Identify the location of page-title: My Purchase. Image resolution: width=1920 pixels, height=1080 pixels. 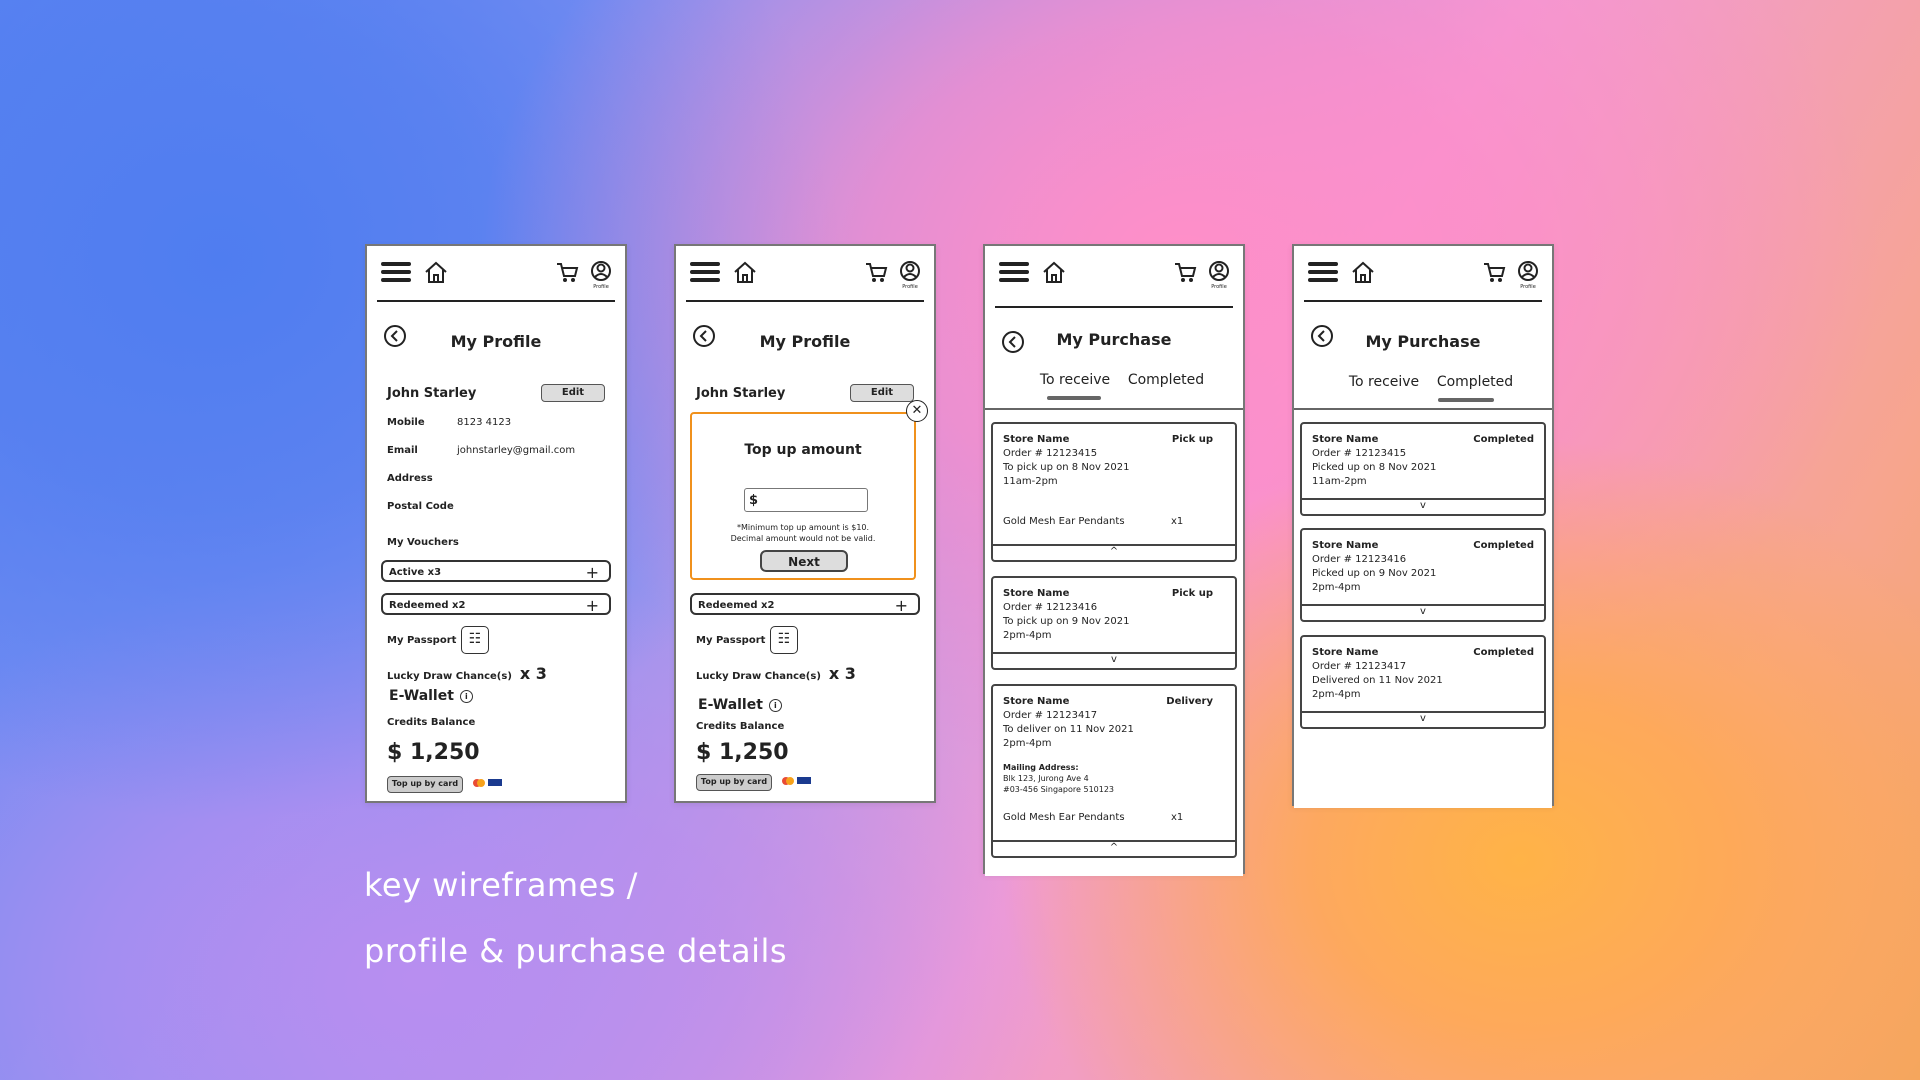
(1114, 339).